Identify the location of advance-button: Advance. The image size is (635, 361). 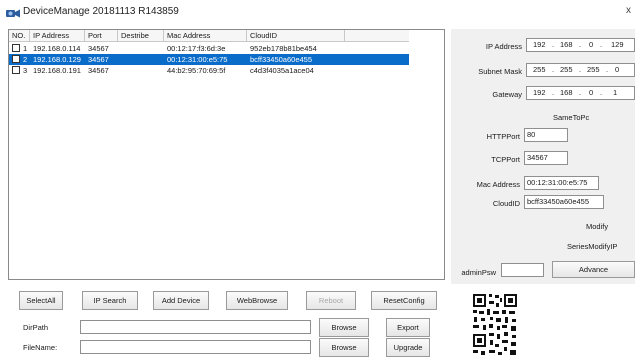
(593, 269).